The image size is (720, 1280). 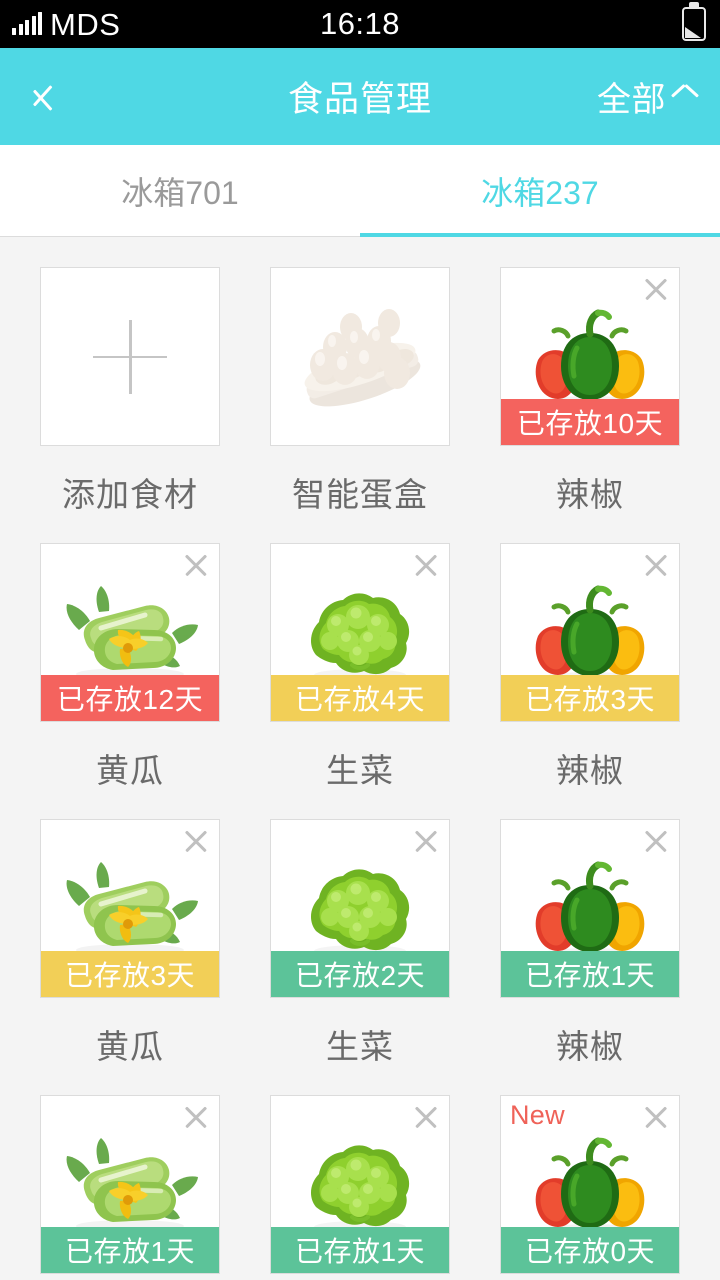 I want to click on food-cell: 已存放10天辣椒, so click(x=590, y=405).